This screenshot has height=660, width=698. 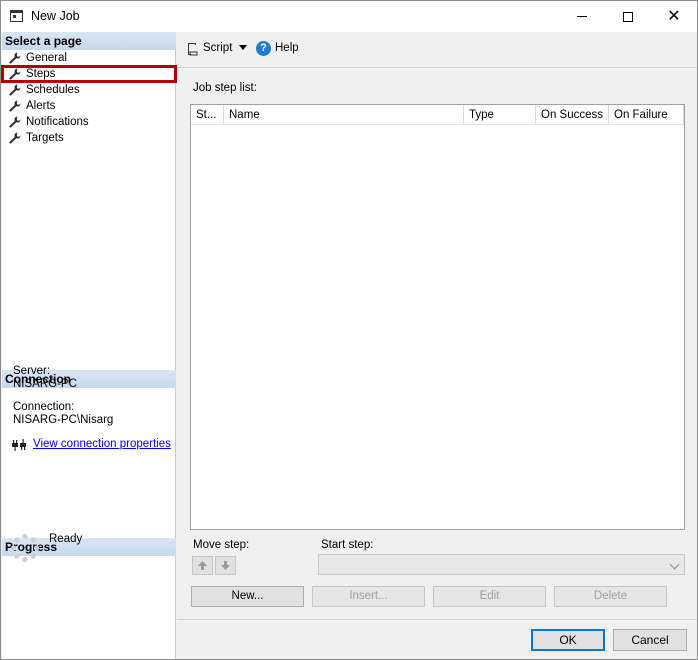 I want to click on page-item-label: Notifications, so click(x=57, y=122).